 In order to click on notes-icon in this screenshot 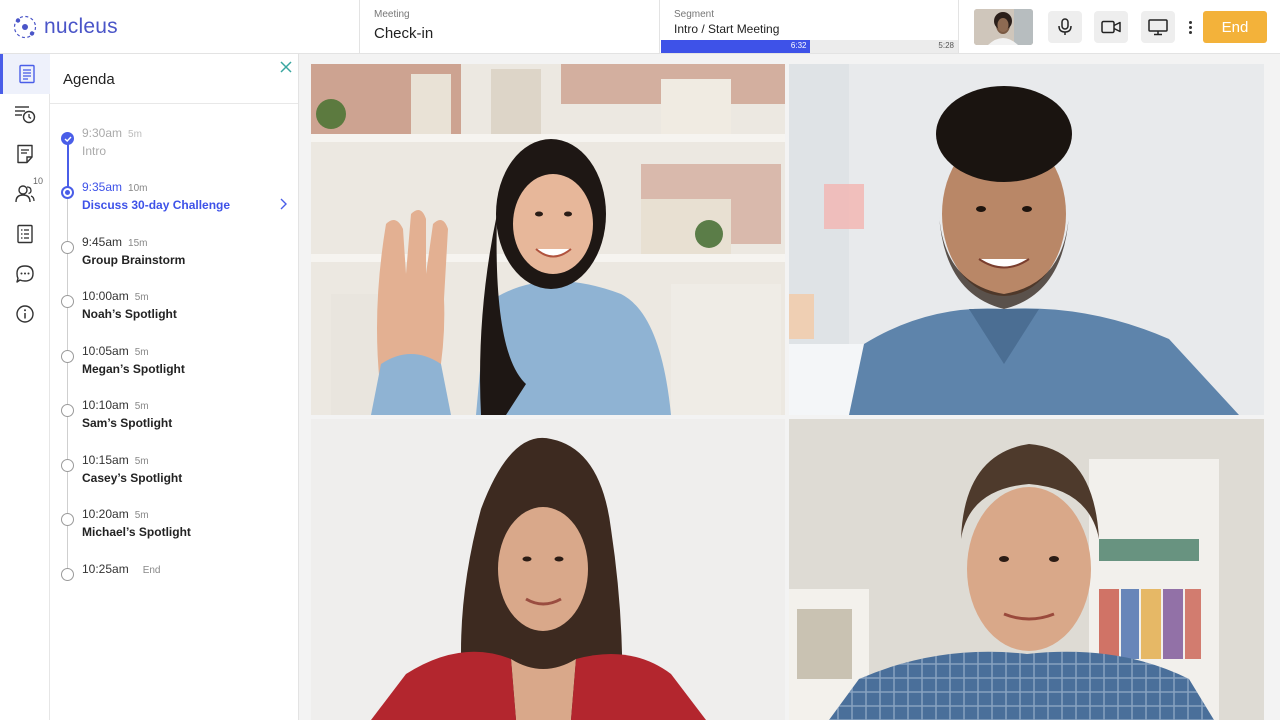, I will do `click(25, 154)`.